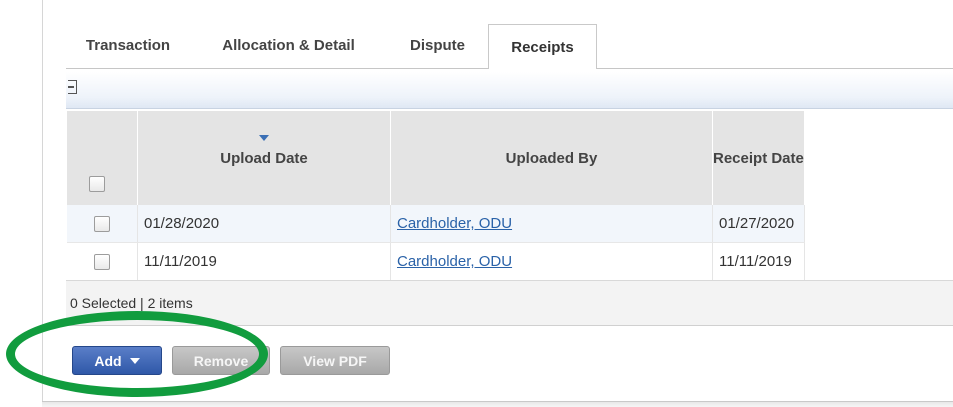 The height and width of the screenshot is (407, 953). What do you see at coordinates (128, 45) in the screenshot?
I see `tab-transaction: Transaction` at bounding box center [128, 45].